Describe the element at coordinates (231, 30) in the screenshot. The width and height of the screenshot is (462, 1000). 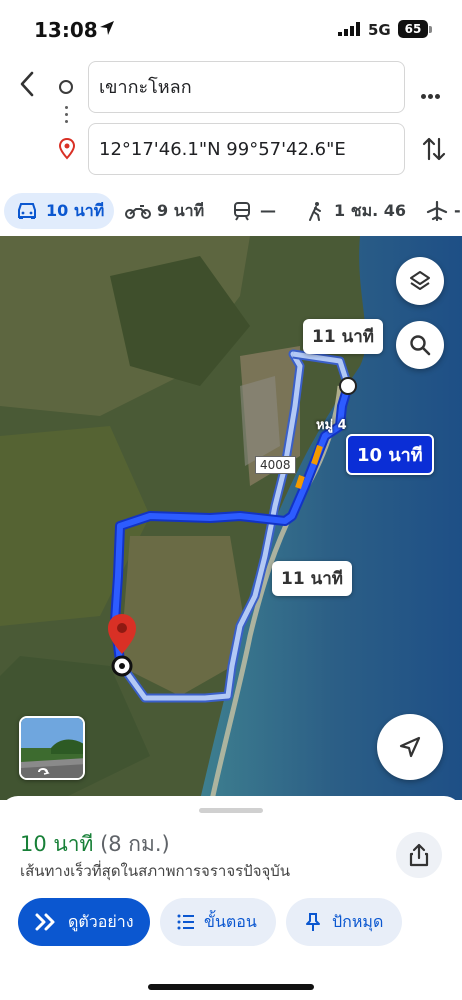
I see `status-bar: 13:08 5G 65` at that location.